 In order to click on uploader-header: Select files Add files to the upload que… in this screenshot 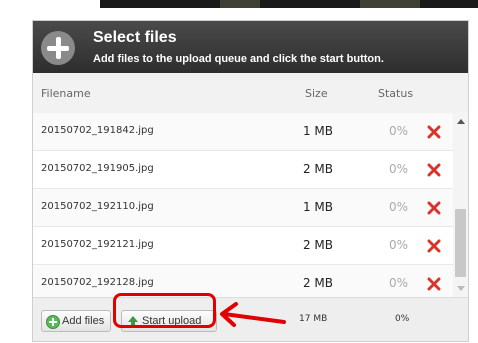, I will do `click(250, 47)`.